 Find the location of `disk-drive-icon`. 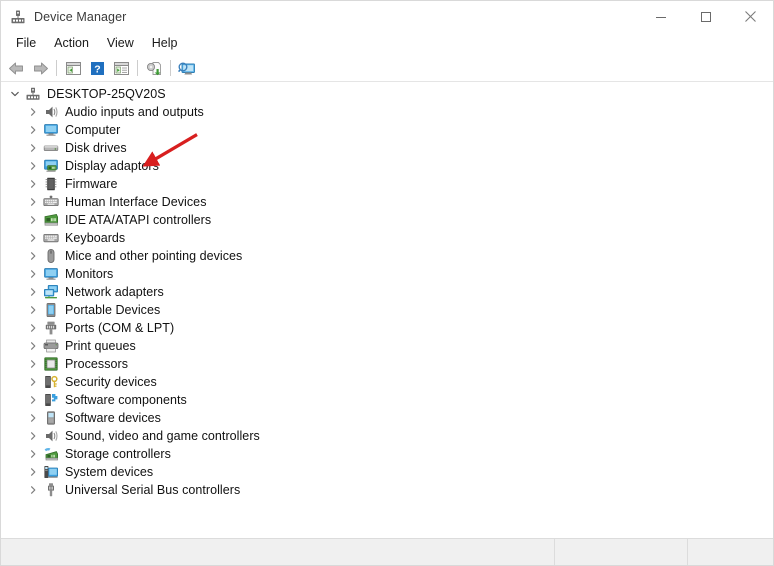

disk-drive-icon is located at coordinates (51, 148).